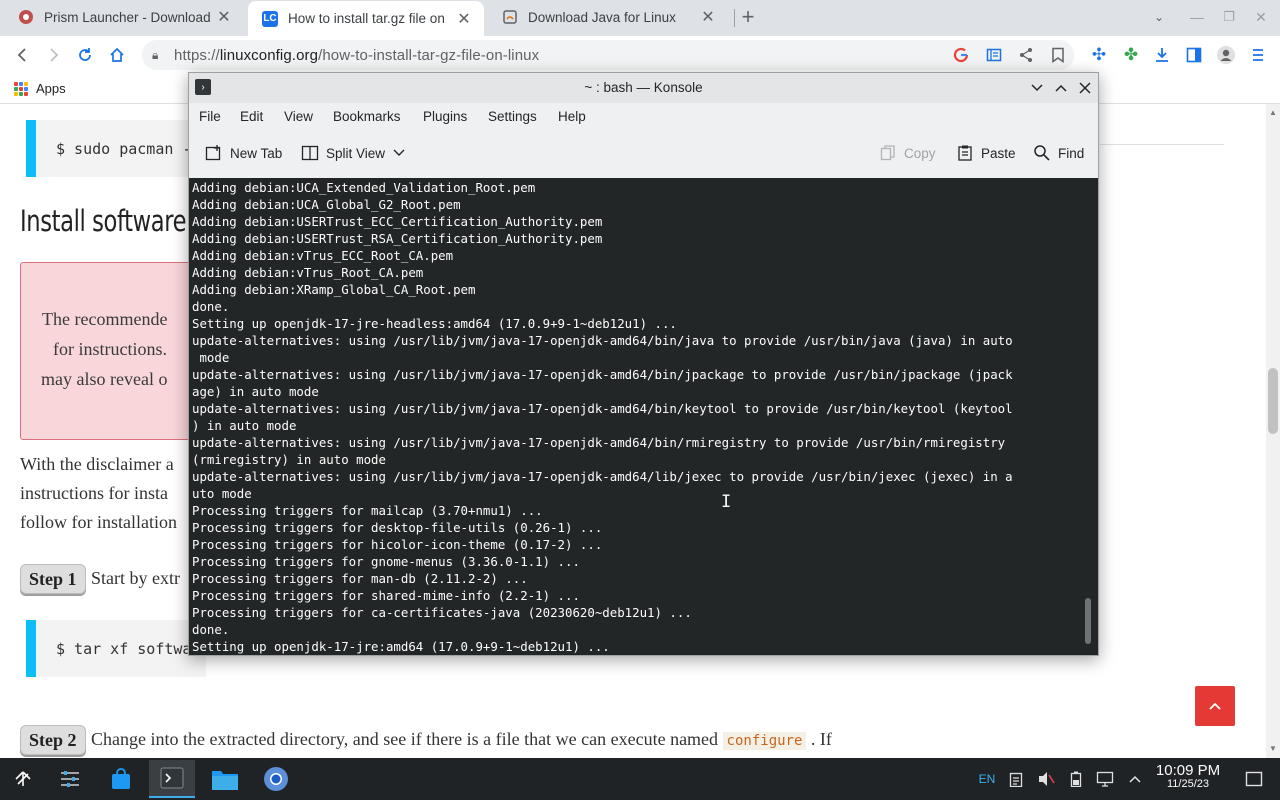 This screenshot has width=1280, height=800. I want to click on tab-search-chevron-icon: ⌄, so click(1159, 17).